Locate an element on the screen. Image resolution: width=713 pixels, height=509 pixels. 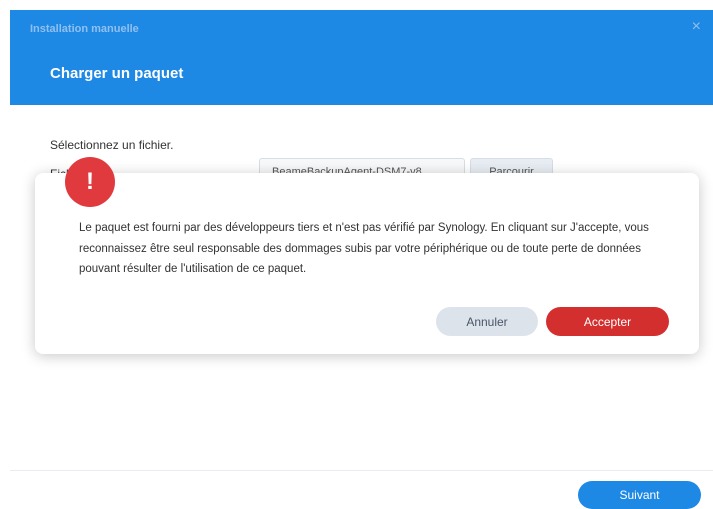
next-button: Suivant is located at coordinates (639, 495).